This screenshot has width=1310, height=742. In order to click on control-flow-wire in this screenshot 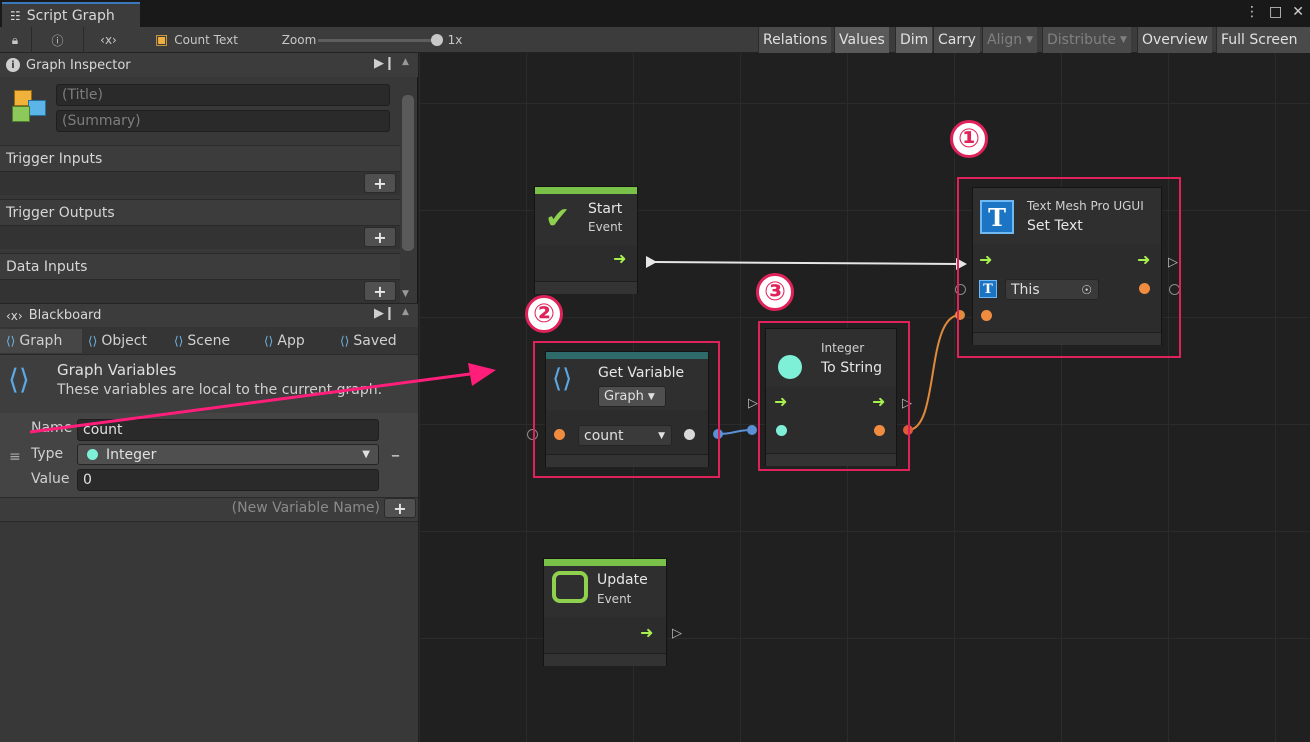, I will do `click(806, 263)`.